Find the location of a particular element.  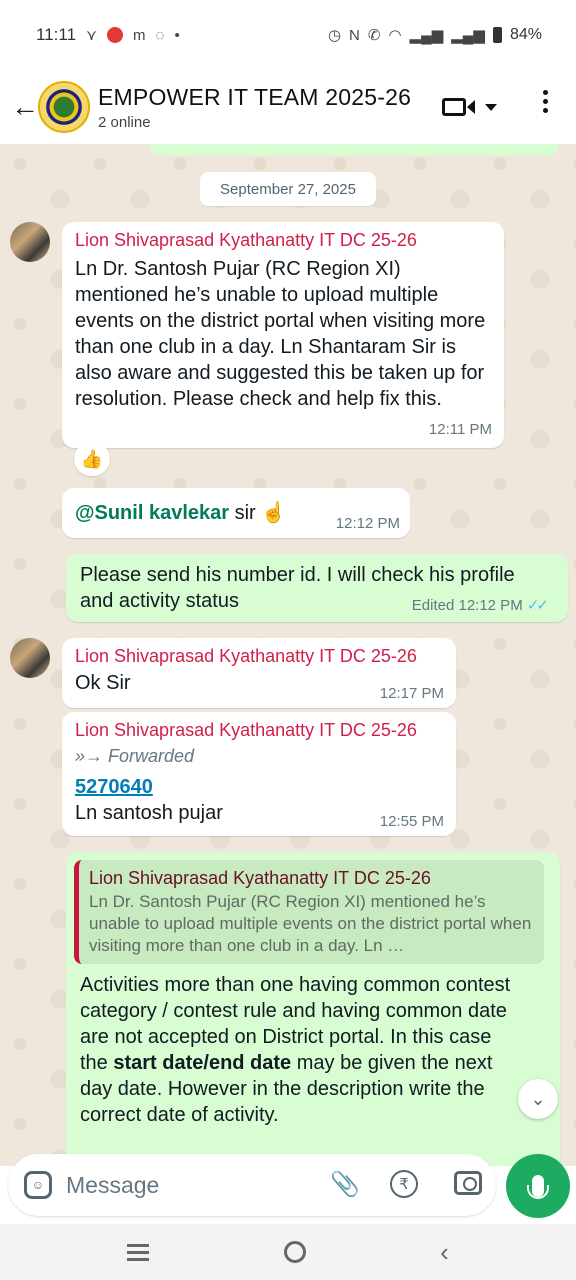

previous-message-bubble is located at coordinates (354, 150).